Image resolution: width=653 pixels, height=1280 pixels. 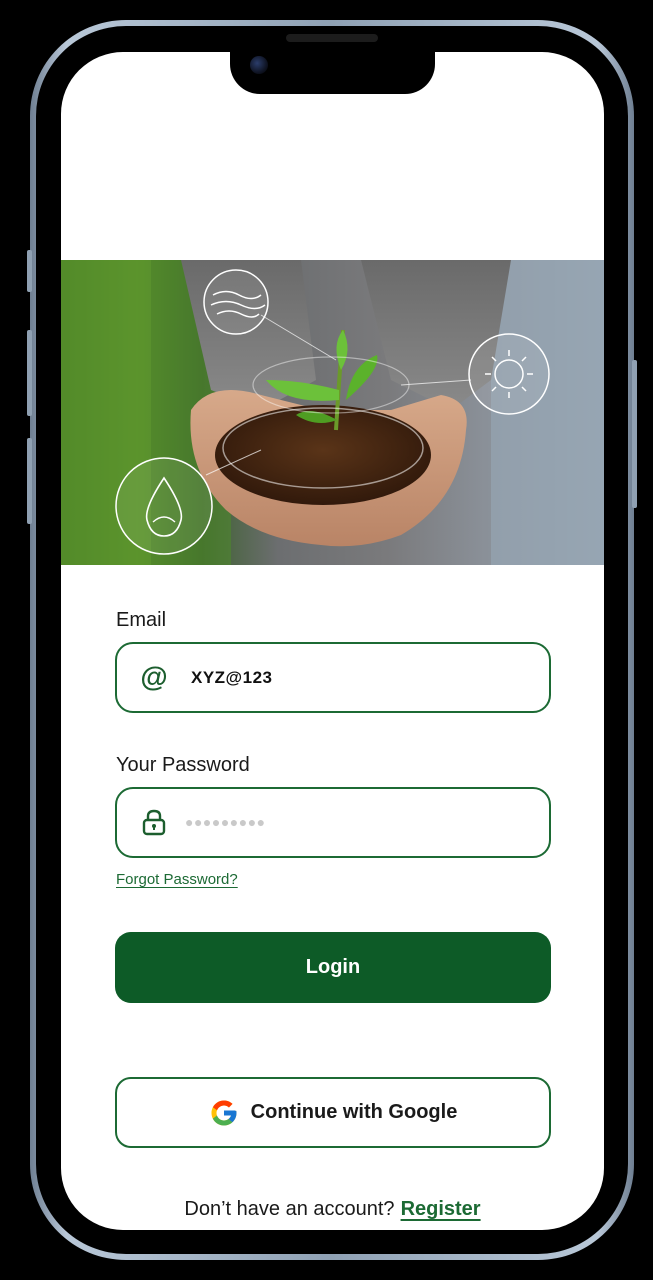 What do you see at coordinates (154, 822) in the screenshot?
I see `lock-icon` at bounding box center [154, 822].